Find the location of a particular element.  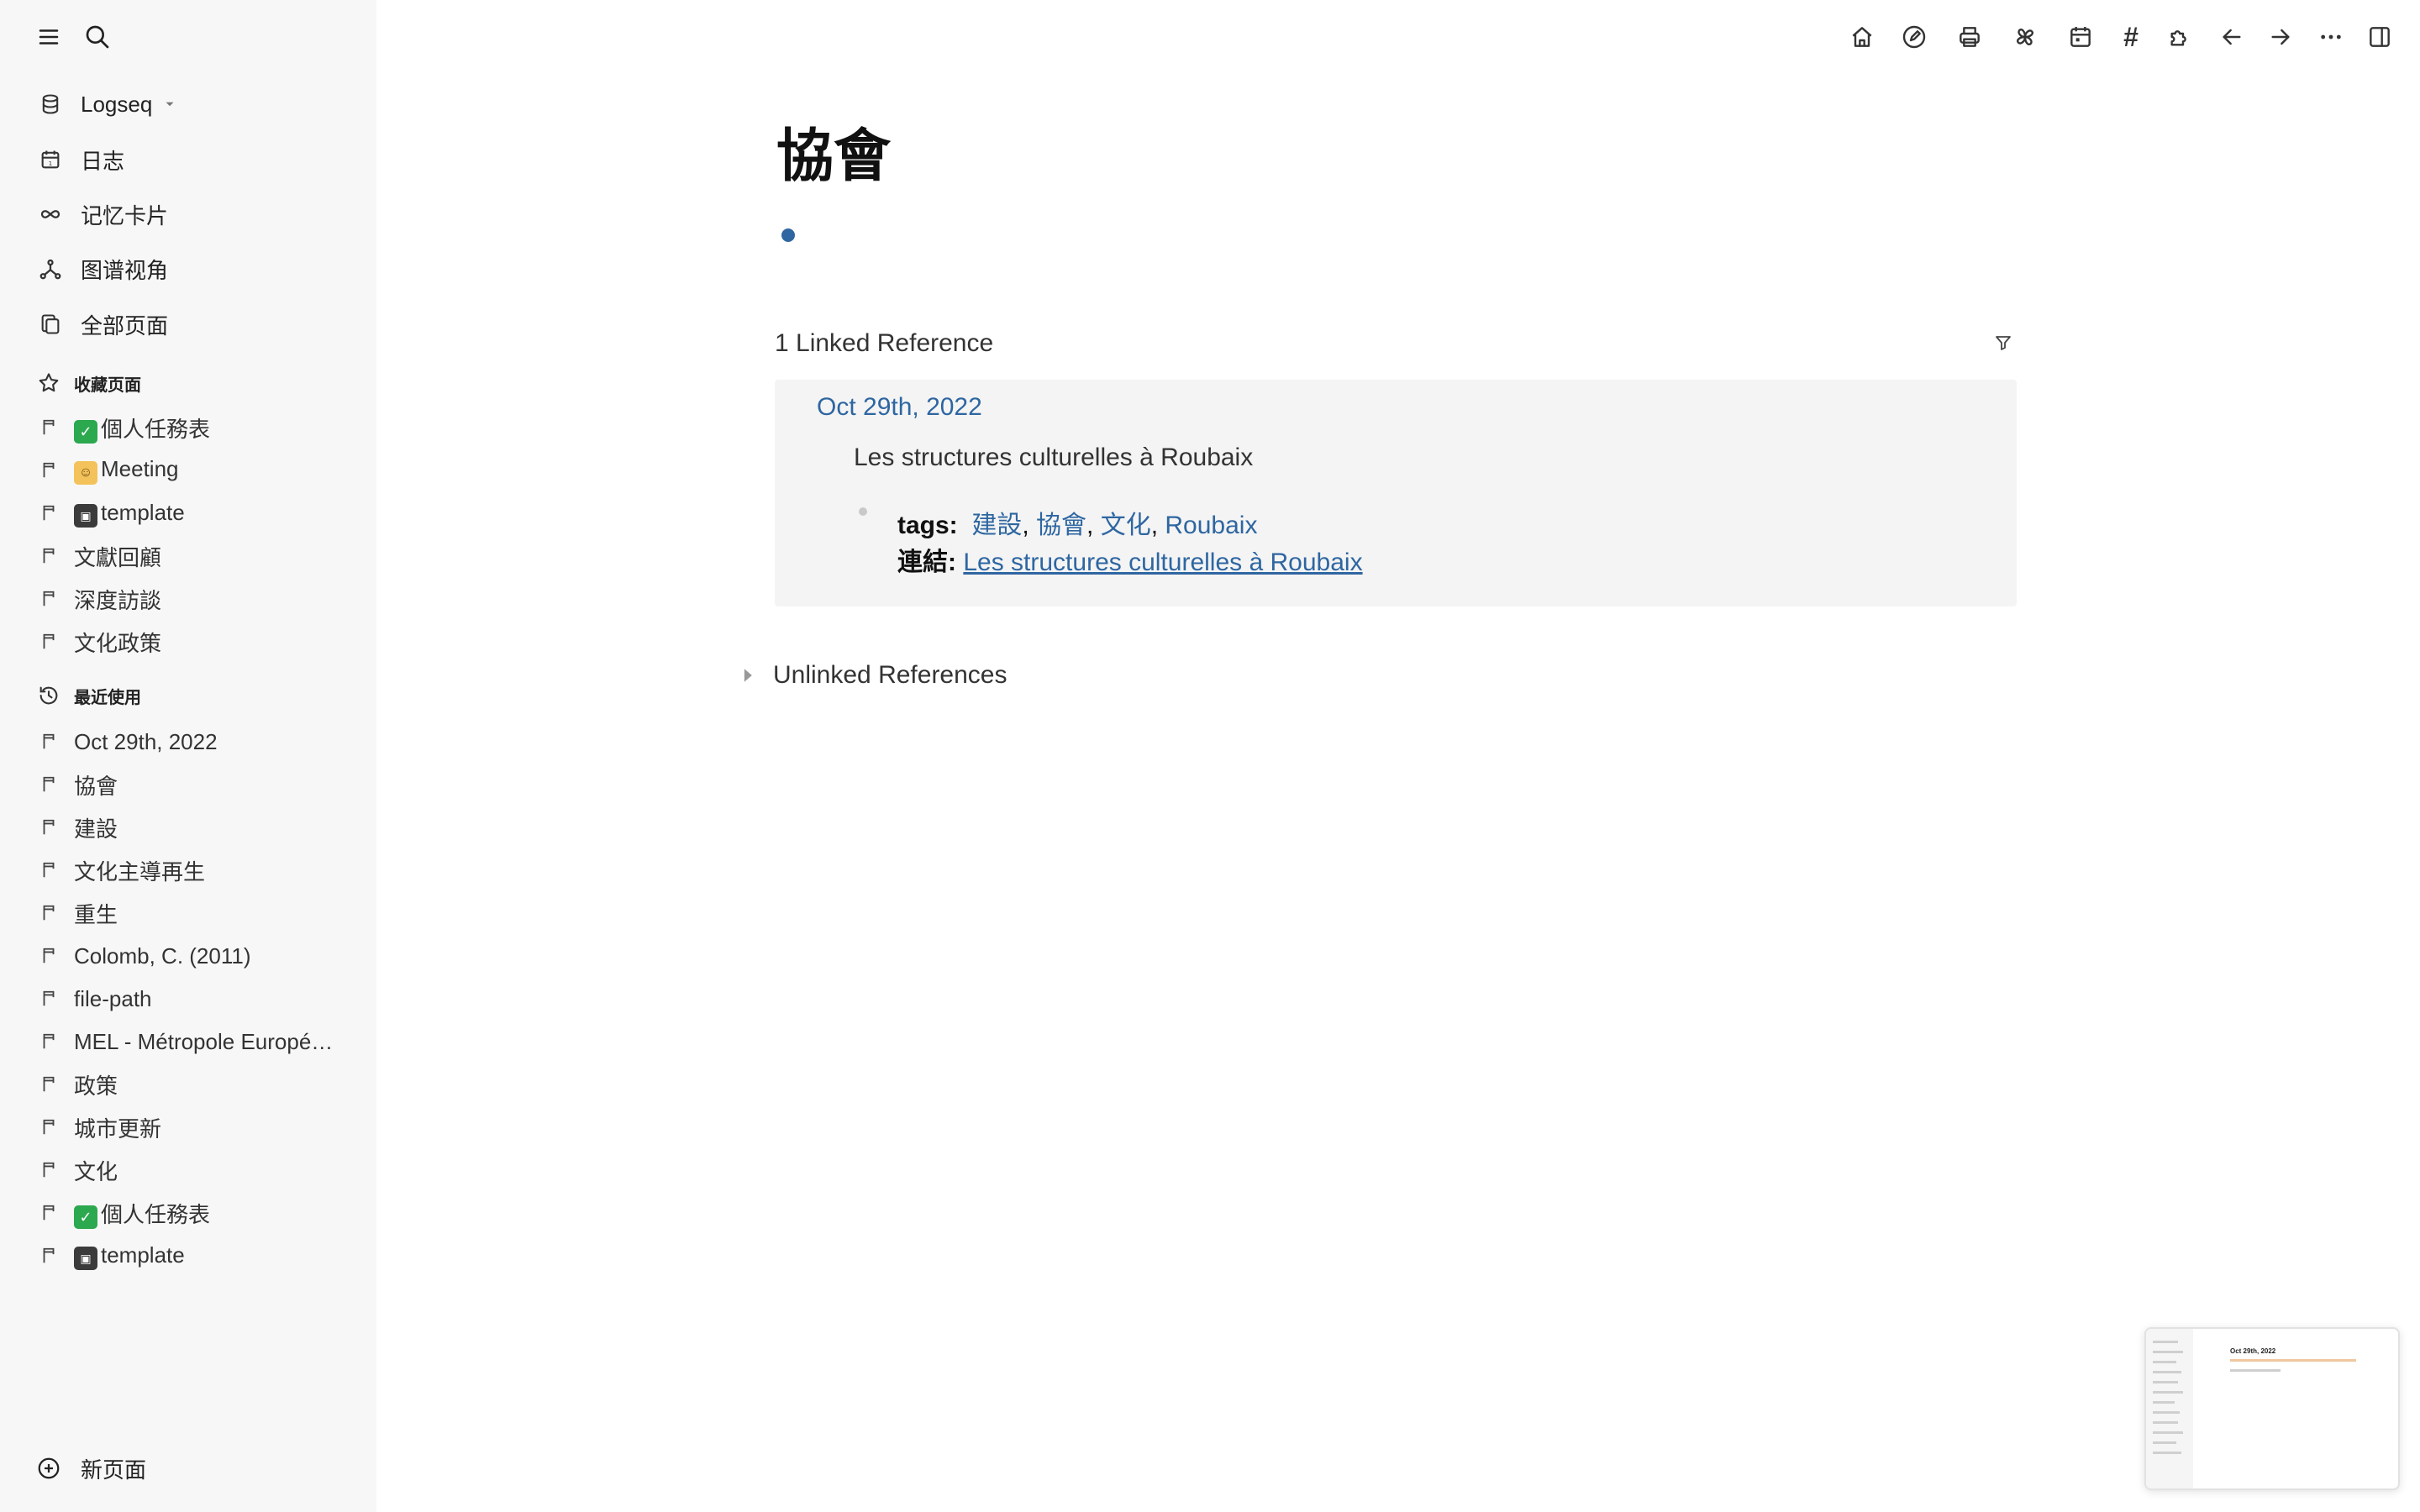

tags-property: tags: 建設, 協會, 文化, Roubaix is located at coordinates (1077, 525).